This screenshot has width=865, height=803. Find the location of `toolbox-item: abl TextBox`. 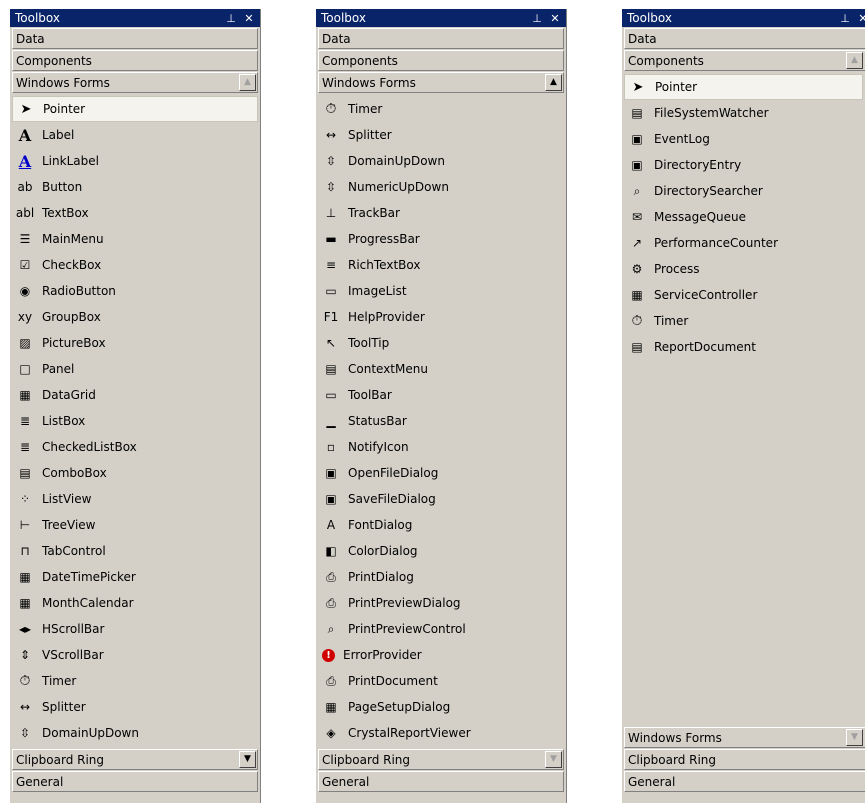

toolbox-item: abl TextBox is located at coordinates (135, 213).